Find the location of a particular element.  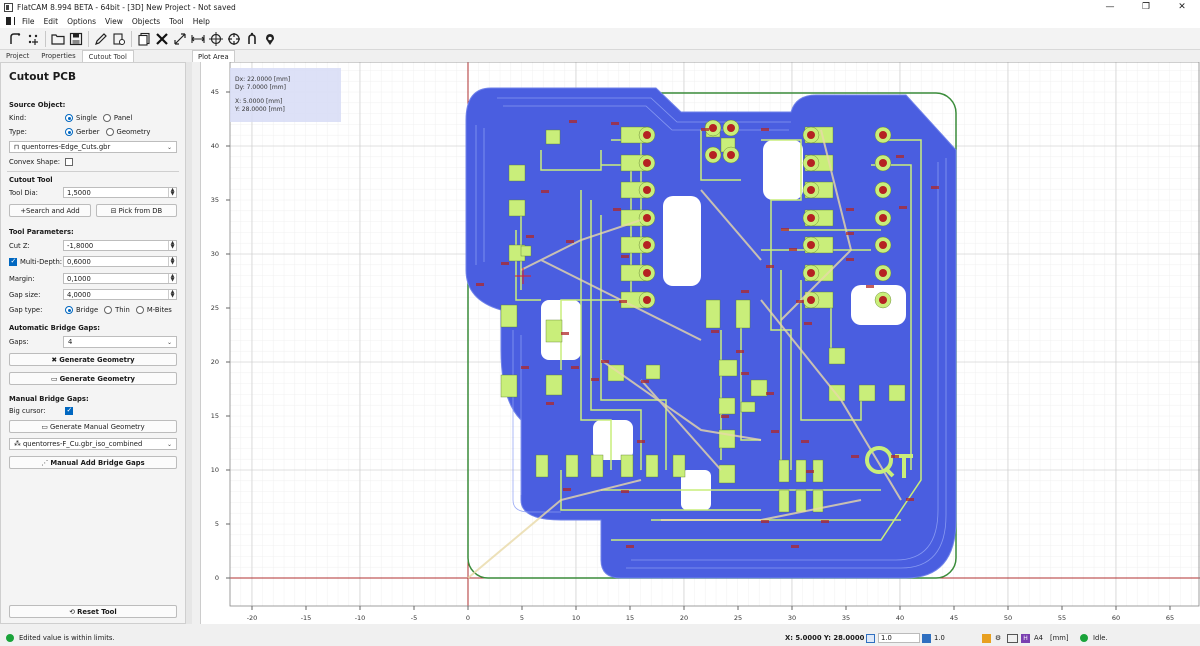

menu-edit: Edit is located at coordinates (51, 21).